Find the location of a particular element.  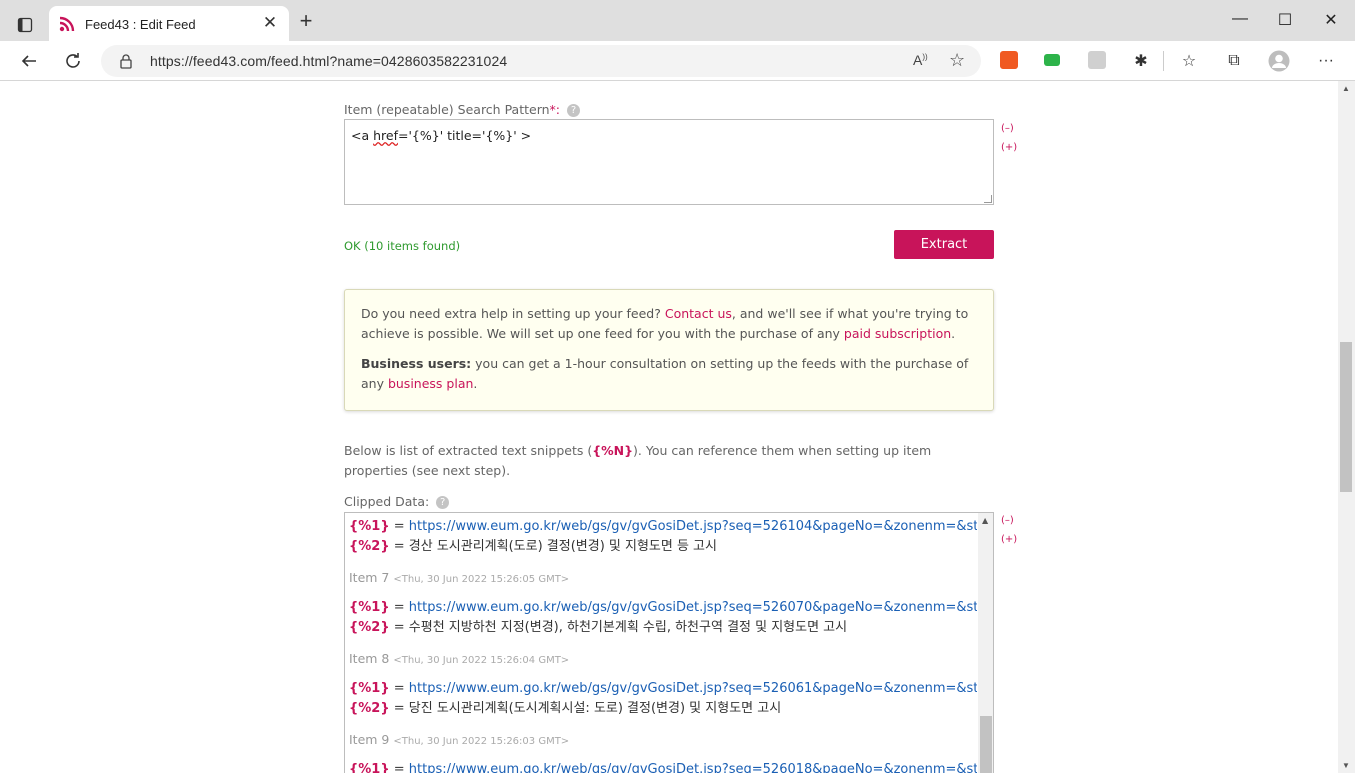

favorite-add-icon: ☆ is located at coordinates (957, 60).